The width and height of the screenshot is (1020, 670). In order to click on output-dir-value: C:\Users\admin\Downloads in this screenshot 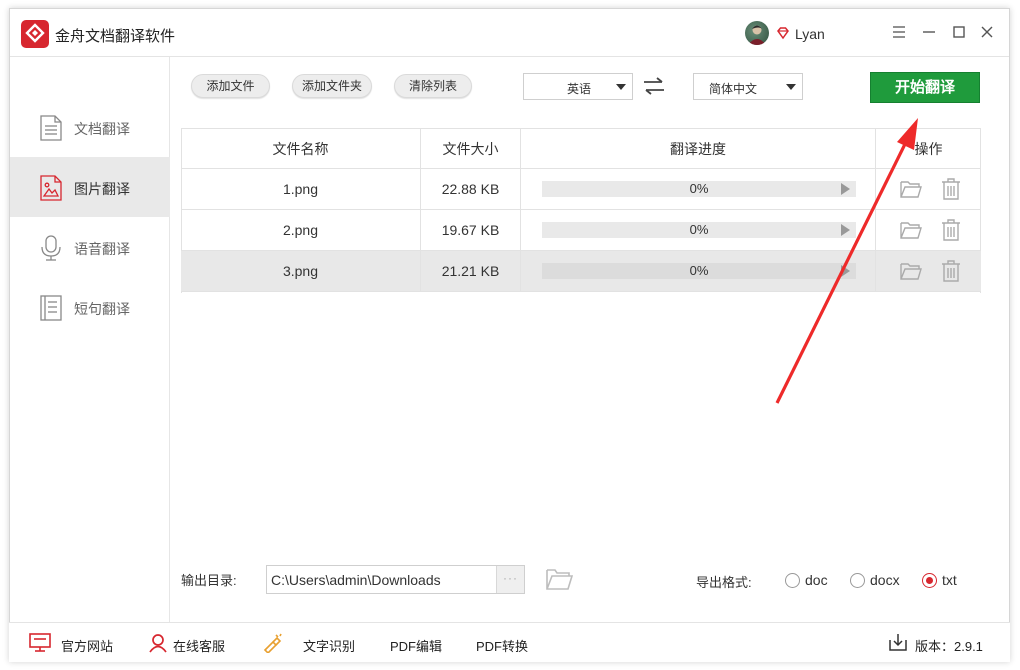, I will do `click(356, 580)`.